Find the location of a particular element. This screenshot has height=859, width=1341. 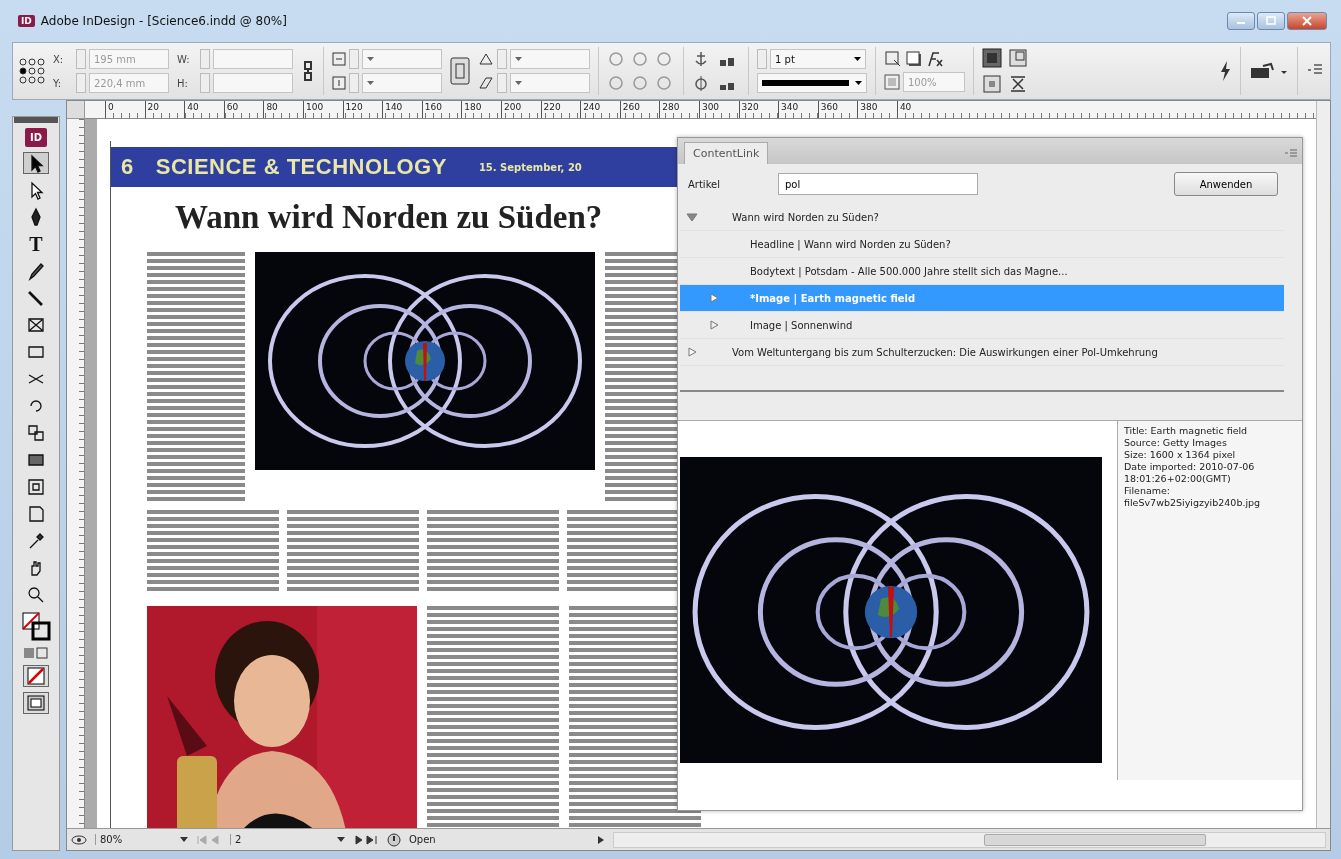

ruler-number: 240 is located at coordinates (600, 109).